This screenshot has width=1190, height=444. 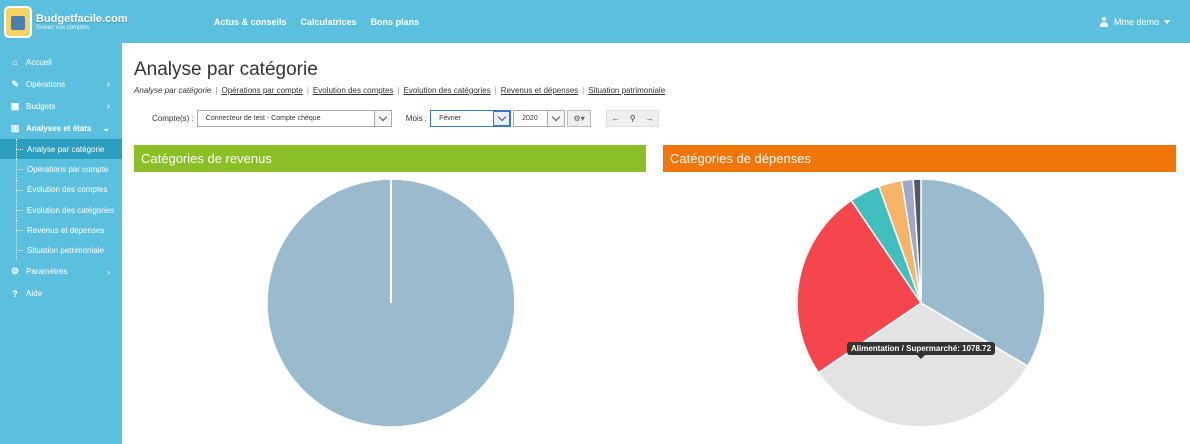 I want to click on user-menu: Mme demo, so click(x=1134, y=21).